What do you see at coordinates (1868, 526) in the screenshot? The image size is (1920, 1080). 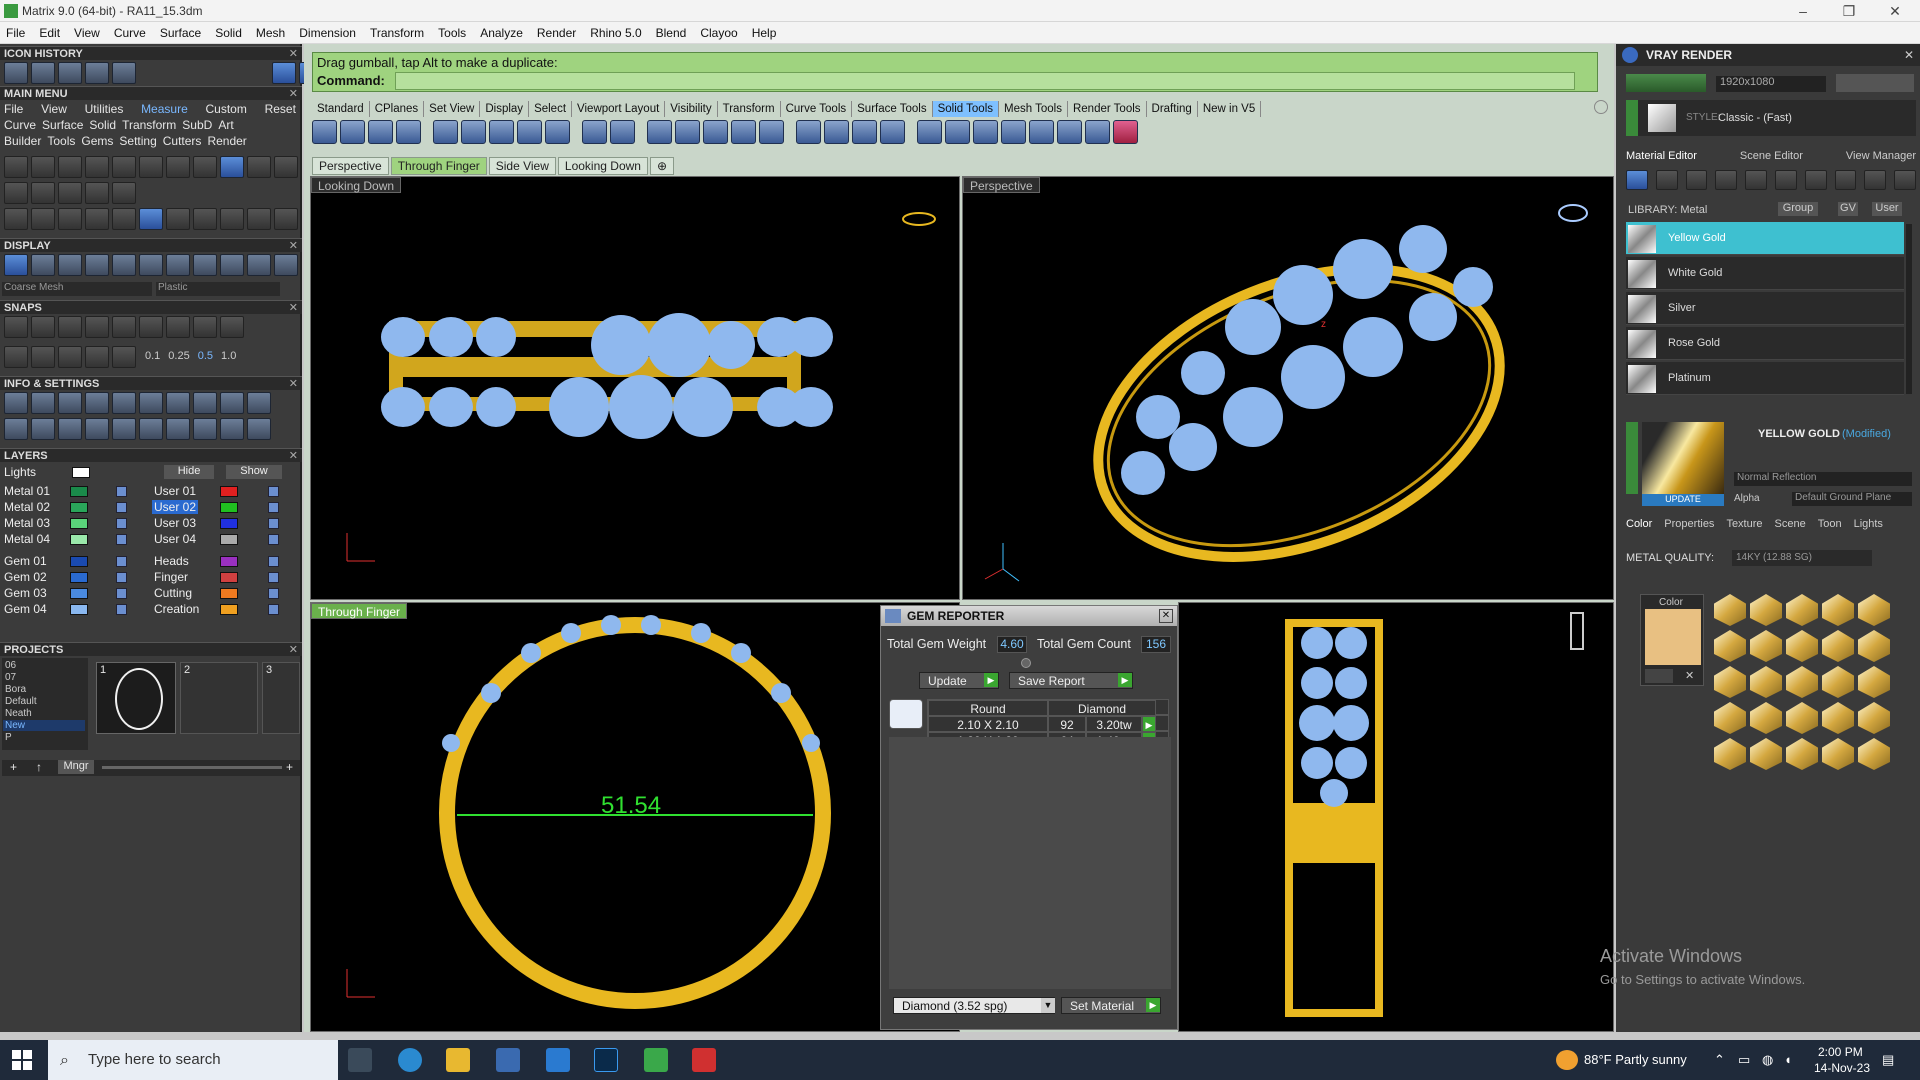 I see `subtab-lights: Lights` at bounding box center [1868, 526].